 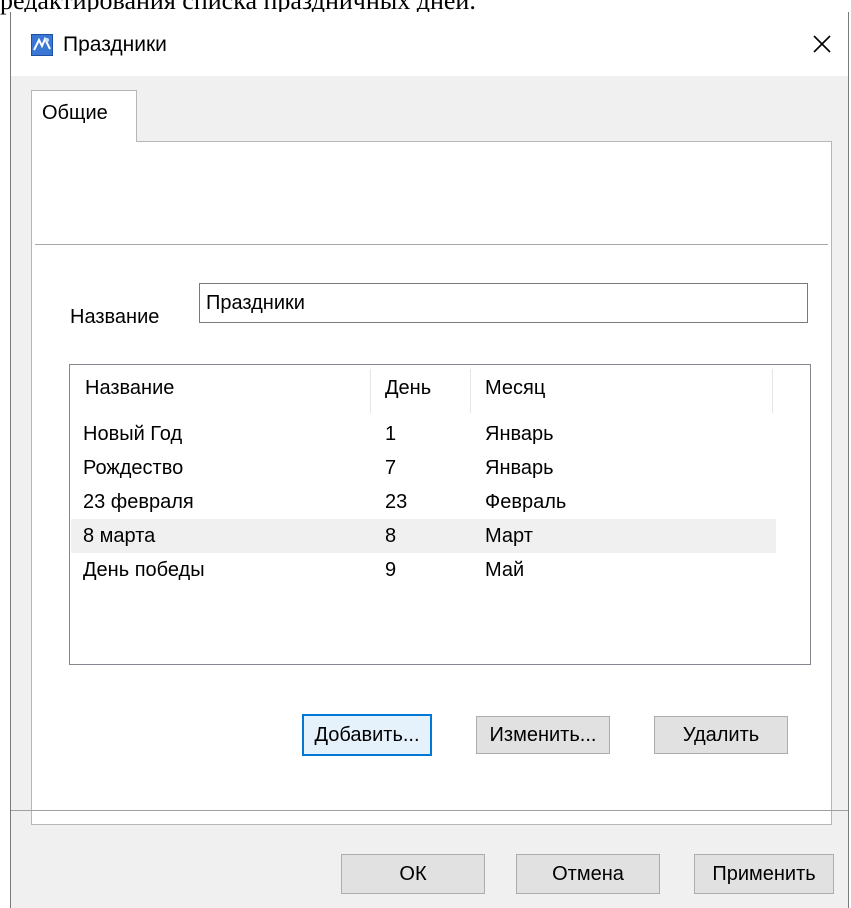 What do you see at coordinates (509, 536) in the screenshot?
I see `cell-month: Март` at bounding box center [509, 536].